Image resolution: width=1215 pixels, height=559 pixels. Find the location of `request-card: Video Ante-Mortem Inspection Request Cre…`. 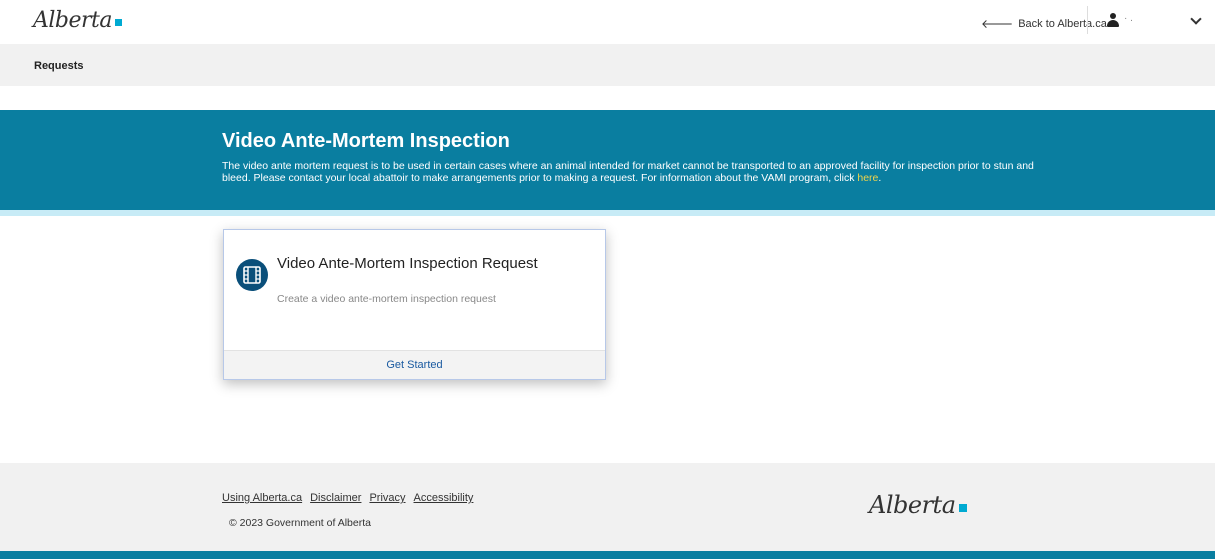

request-card: Video Ante-Mortem Inspection Request Cre… is located at coordinates (414, 304).